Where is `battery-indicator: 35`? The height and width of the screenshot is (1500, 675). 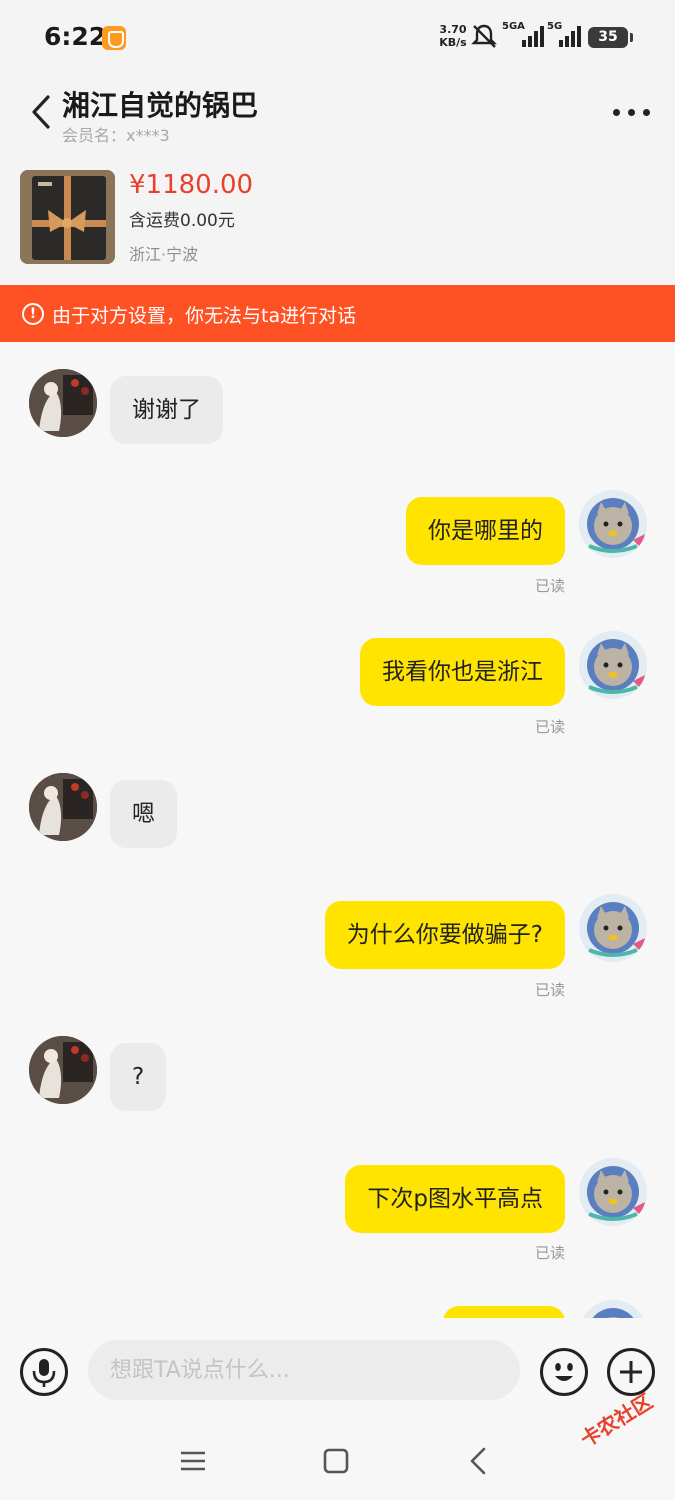
battery-indicator: 35 is located at coordinates (610, 37).